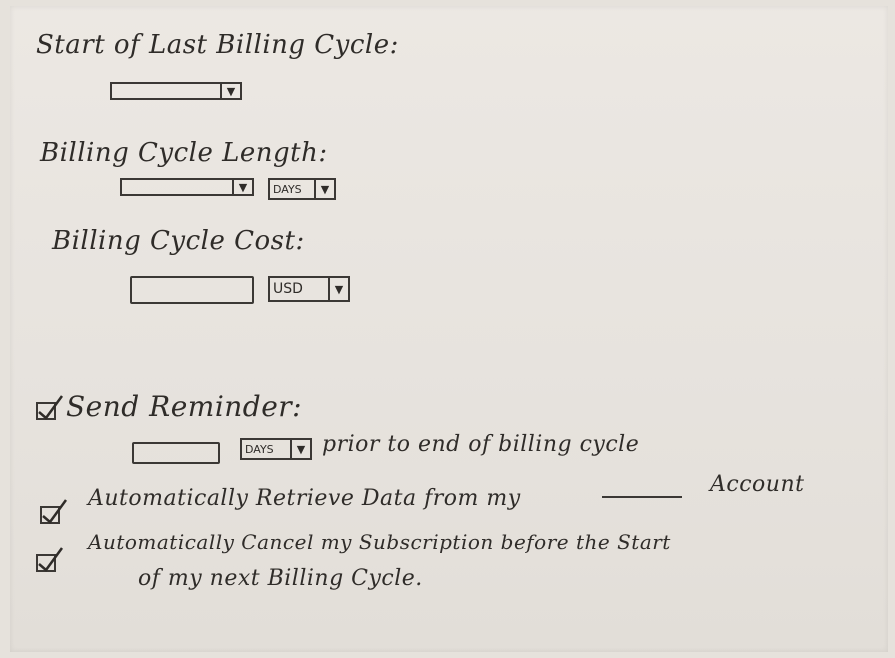 This screenshot has height=658, width=895. Describe the element at coordinates (642, 497) in the screenshot. I see `account-name-input` at that location.